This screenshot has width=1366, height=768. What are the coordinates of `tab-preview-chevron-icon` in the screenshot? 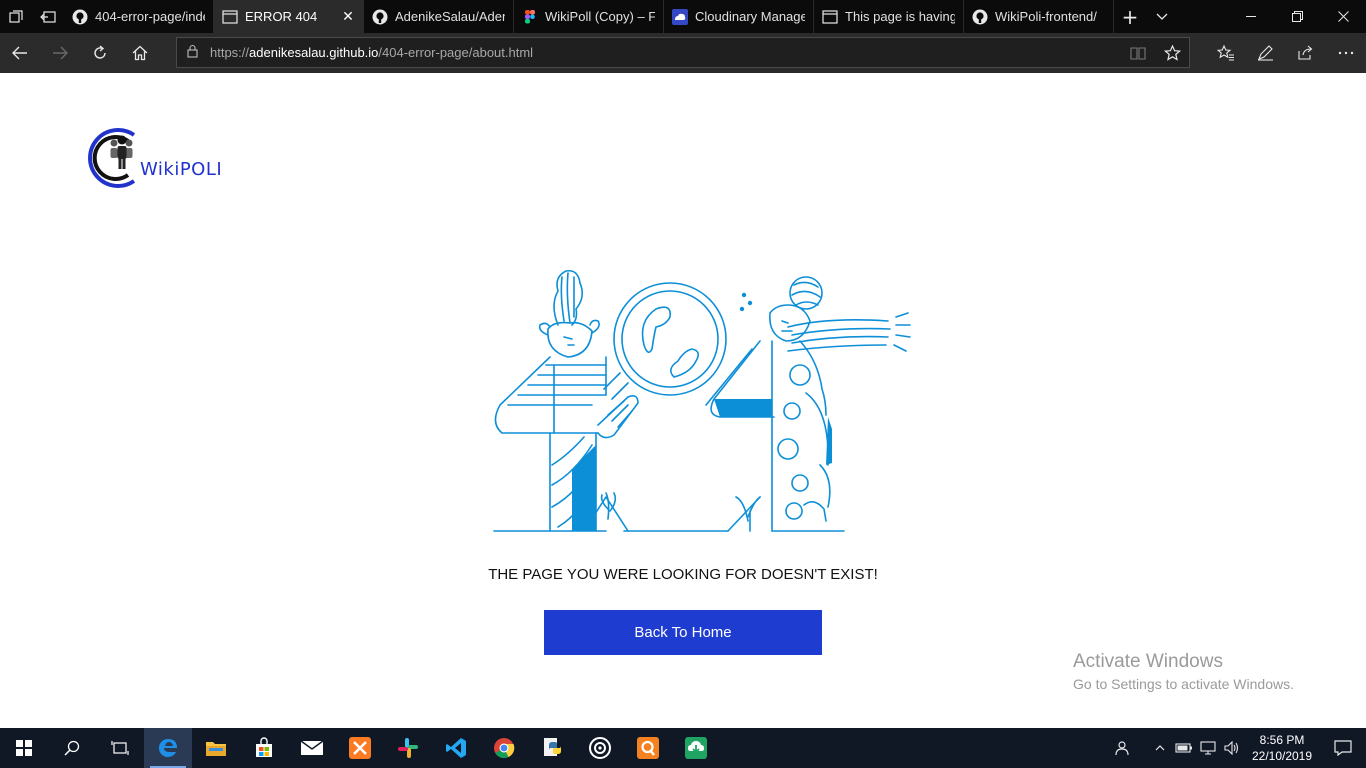 It's located at (1162, 16).